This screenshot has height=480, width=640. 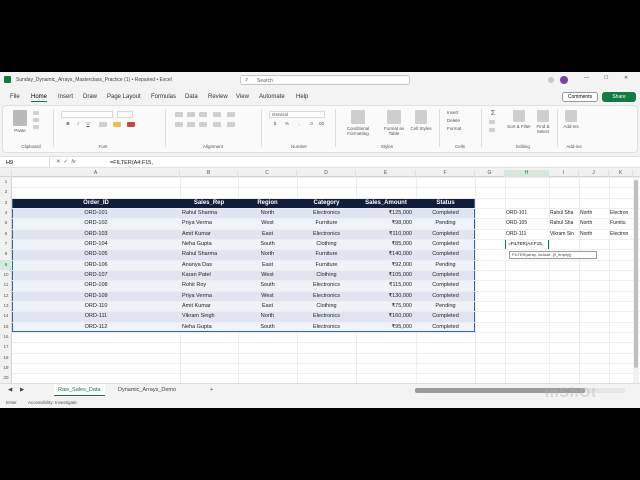 What do you see at coordinates (297, 114) in the screenshot?
I see `number-format-select: General` at bounding box center [297, 114].